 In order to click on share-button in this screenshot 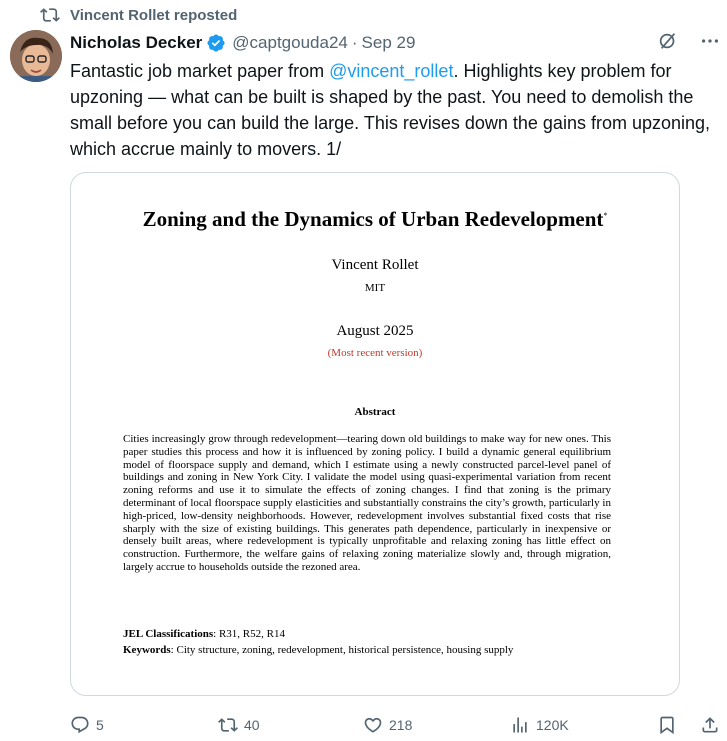, I will do `click(713, 725)`.